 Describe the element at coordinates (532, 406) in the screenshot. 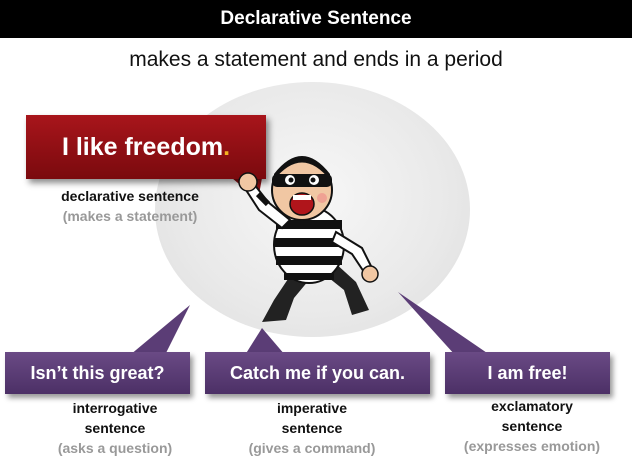

I see `exclamatory-type: exclamatory` at that location.